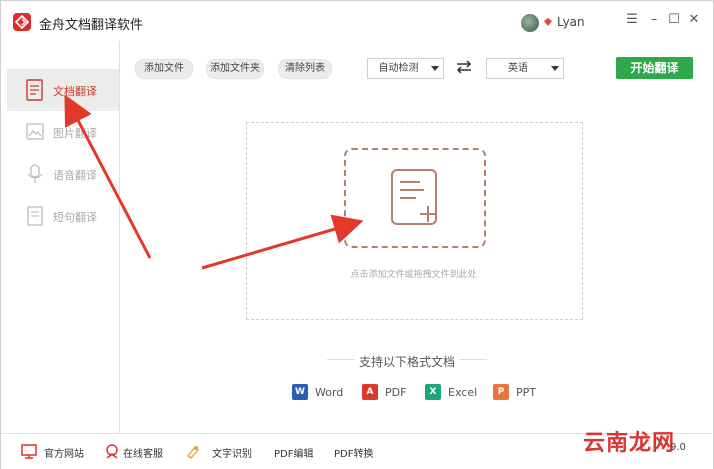  Describe the element at coordinates (35, 131) in the screenshot. I see `image-icon` at that location.